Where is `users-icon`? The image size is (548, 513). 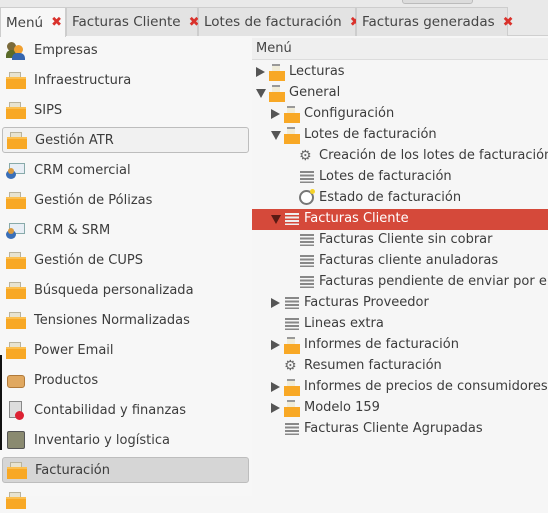
users-icon is located at coordinates (16, 50).